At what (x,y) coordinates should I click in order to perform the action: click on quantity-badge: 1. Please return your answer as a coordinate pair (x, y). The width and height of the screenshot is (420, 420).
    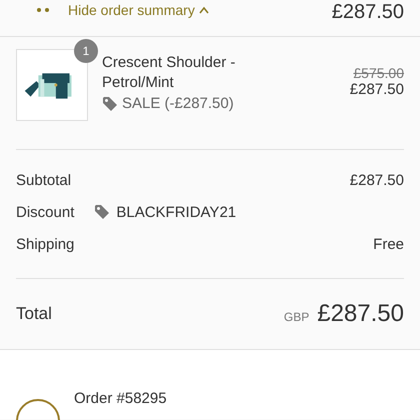
    Looking at the image, I should click on (86, 51).